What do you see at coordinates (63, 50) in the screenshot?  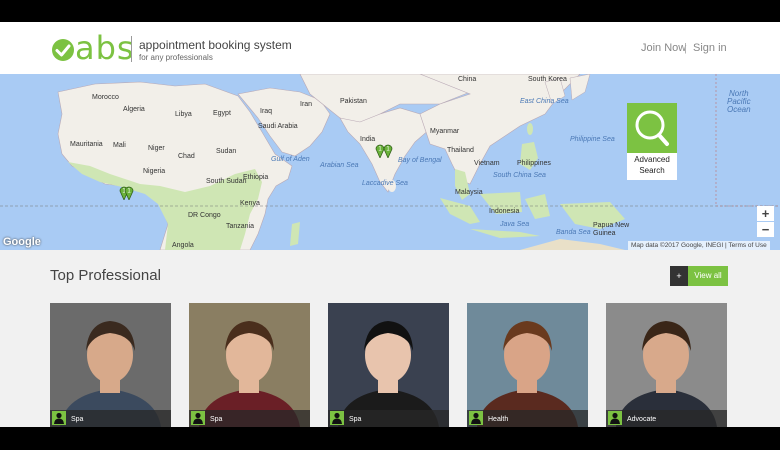 I see `check-logo-icon` at bounding box center [63, 50].